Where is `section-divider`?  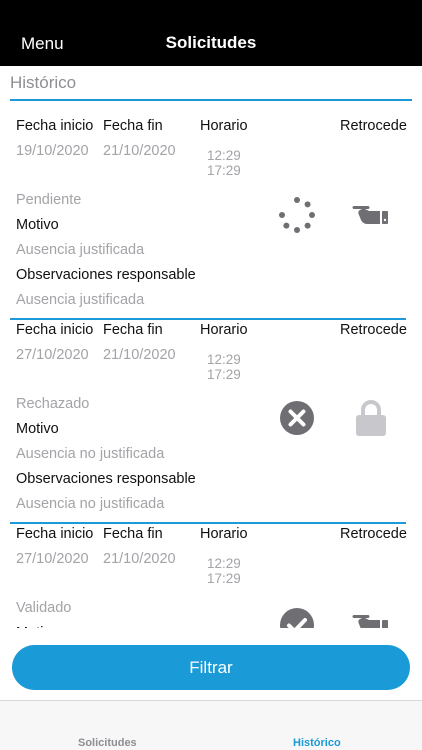
section-divider is located at coordinates (211, 100).